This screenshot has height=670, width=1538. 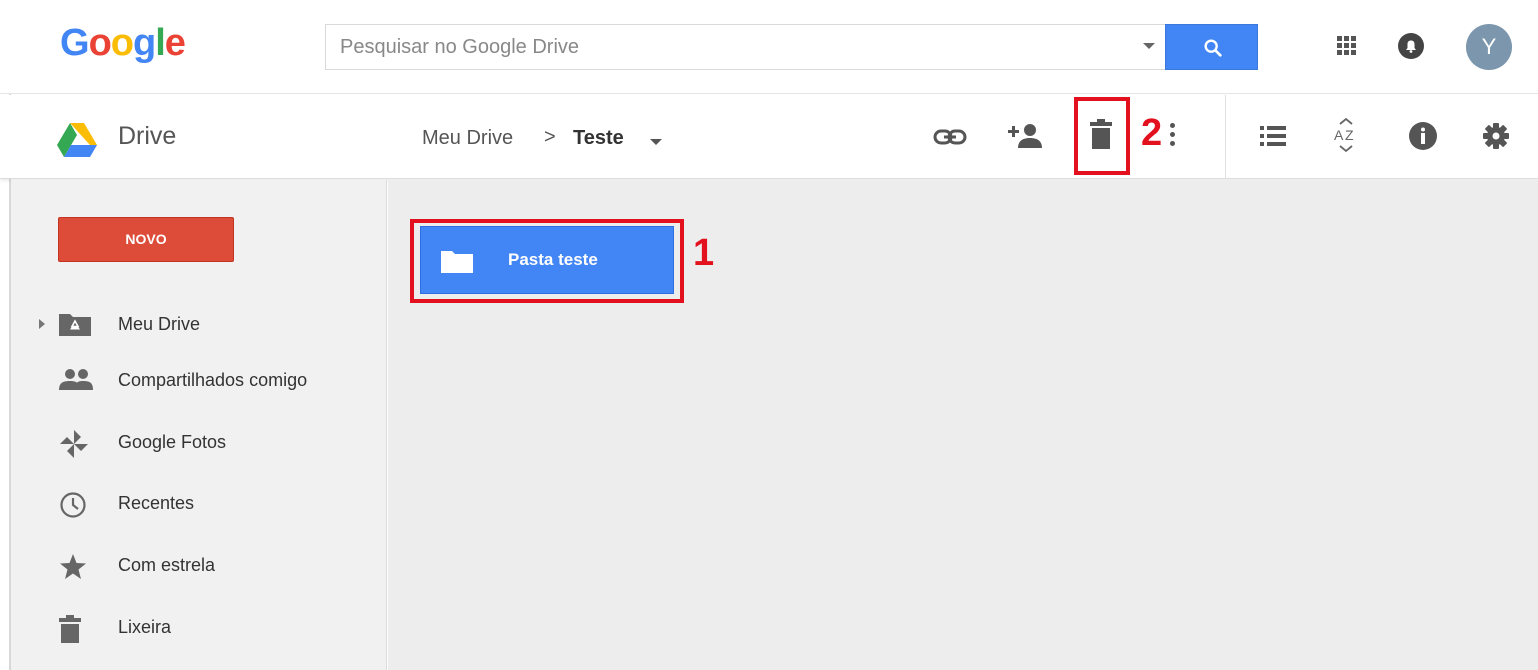 I want to click on sort-az-icon: A Z, so click(x=1346, y=136).